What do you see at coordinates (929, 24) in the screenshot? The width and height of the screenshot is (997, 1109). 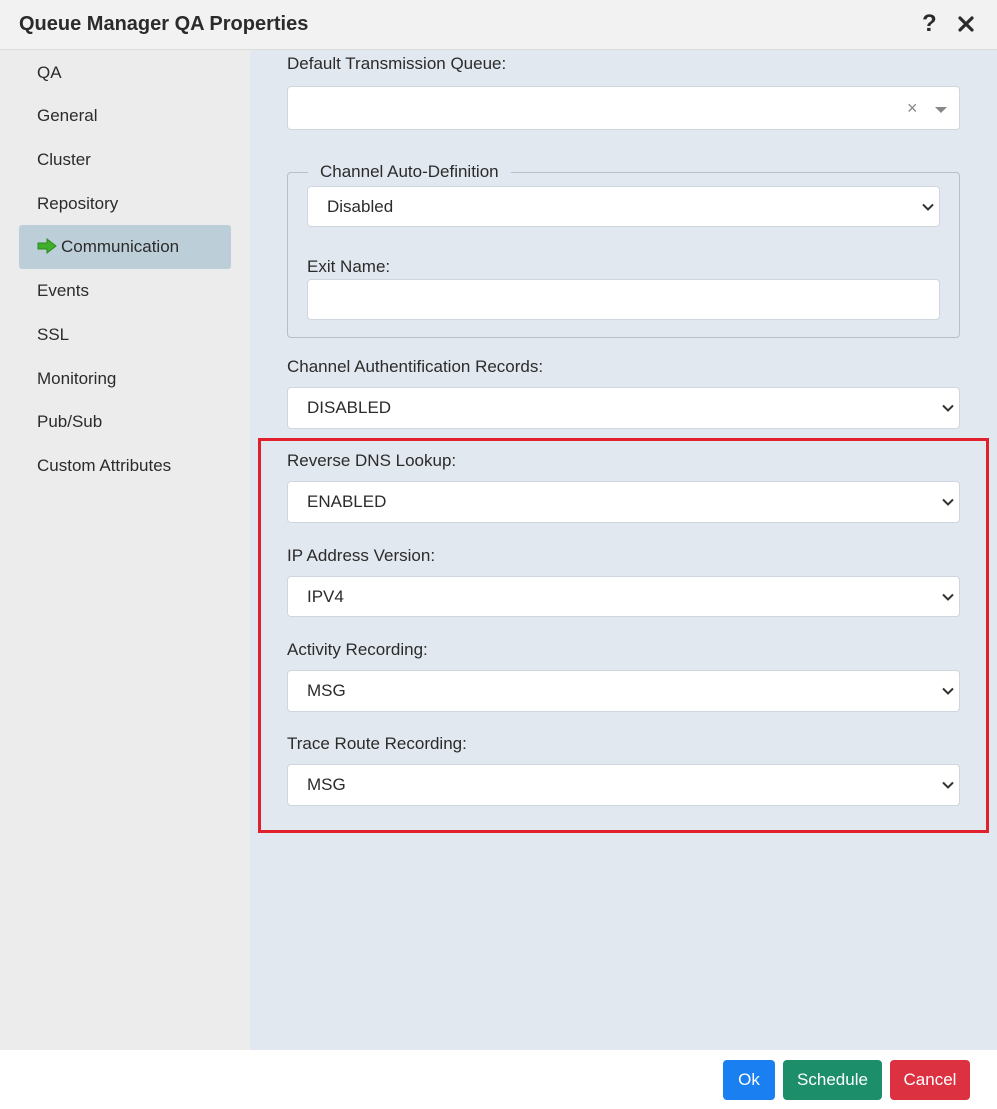 I see `help-icon: ?` at bounding box center [929, 24].